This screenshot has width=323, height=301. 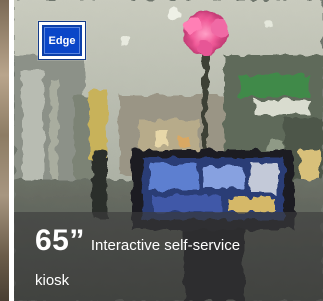 What do you see at coordinates (52, 280) in the screenshot?
I see `product-description-continued: kiosk` at bounding box center [52, 280].